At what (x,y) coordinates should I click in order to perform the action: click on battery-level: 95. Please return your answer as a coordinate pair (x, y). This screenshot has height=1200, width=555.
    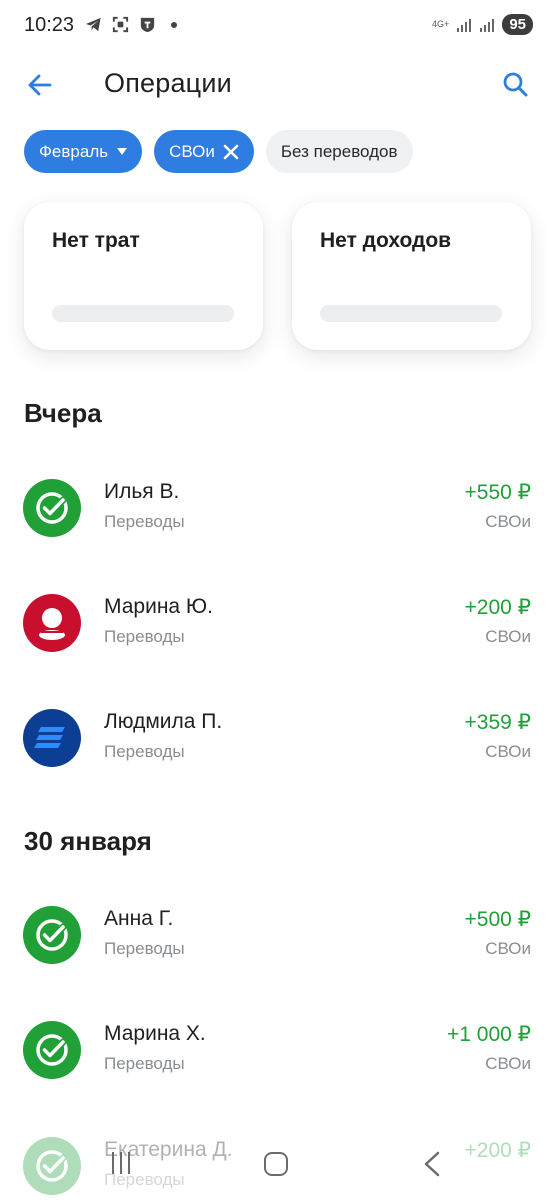
    Looking at the image, I should click on (517, 24).